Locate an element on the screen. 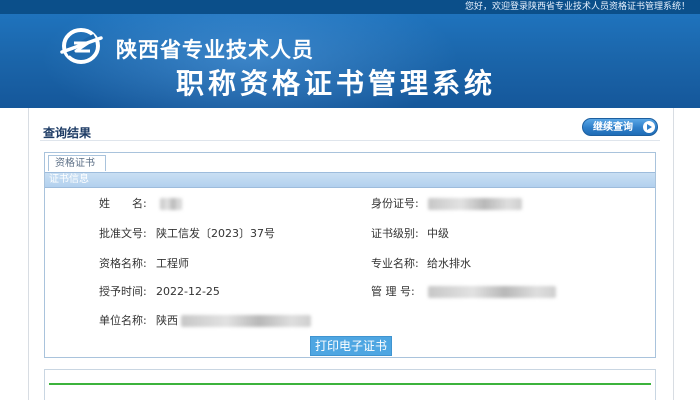 The image size is (700, 400). section-header: 证书信息 is located at coordinates (350, 180).